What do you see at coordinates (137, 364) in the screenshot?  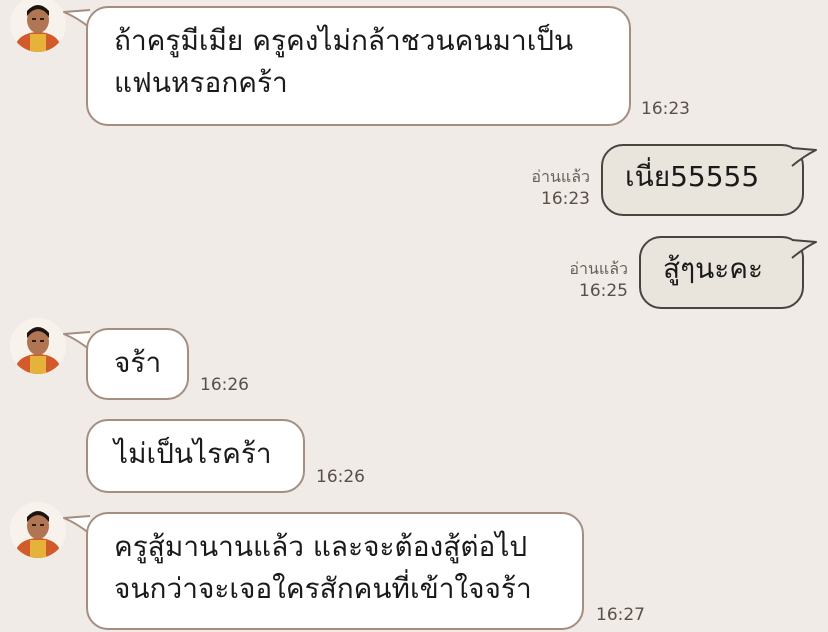 I see `message-bubble-incoming: จร้า` at bounding box center [137, 364].